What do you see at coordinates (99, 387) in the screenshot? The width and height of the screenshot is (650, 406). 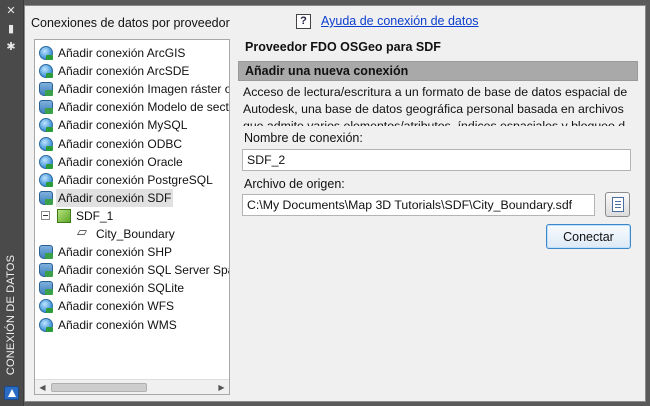 I see `scroll-thumb` at bounding box center [99, 387].